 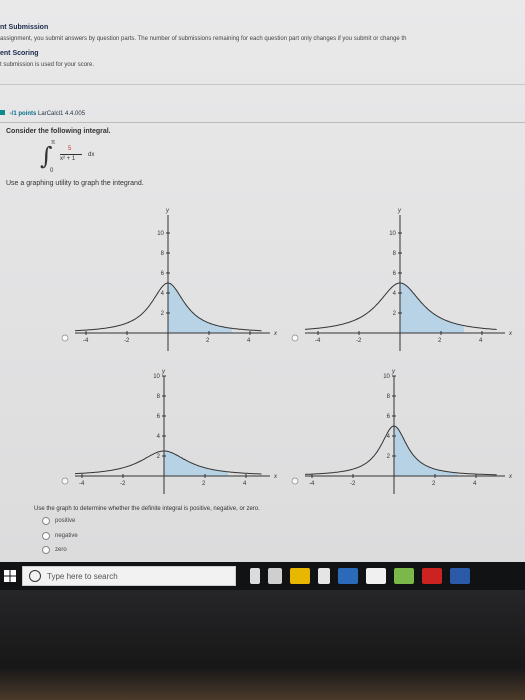 What do you see at coordinates (35, 576) in the screenshot?
I see `search-icon` at bounding box center [35, 576].